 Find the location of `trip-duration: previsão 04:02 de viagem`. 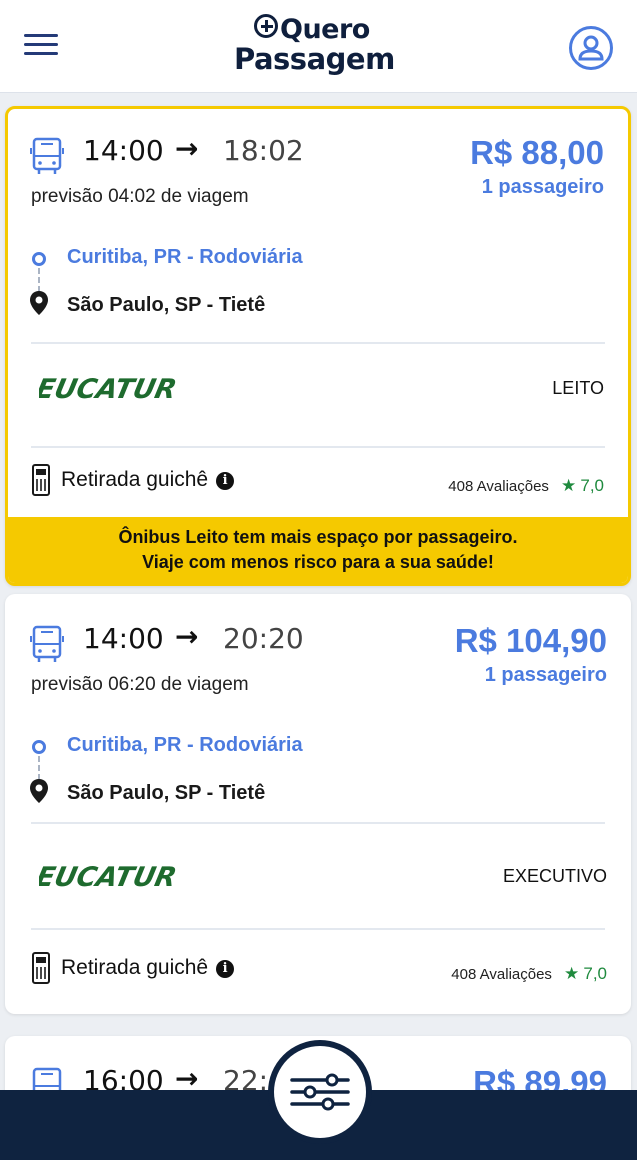

trip-duration: previsão 04:02 de viagem is located at coordinates (140, 196).